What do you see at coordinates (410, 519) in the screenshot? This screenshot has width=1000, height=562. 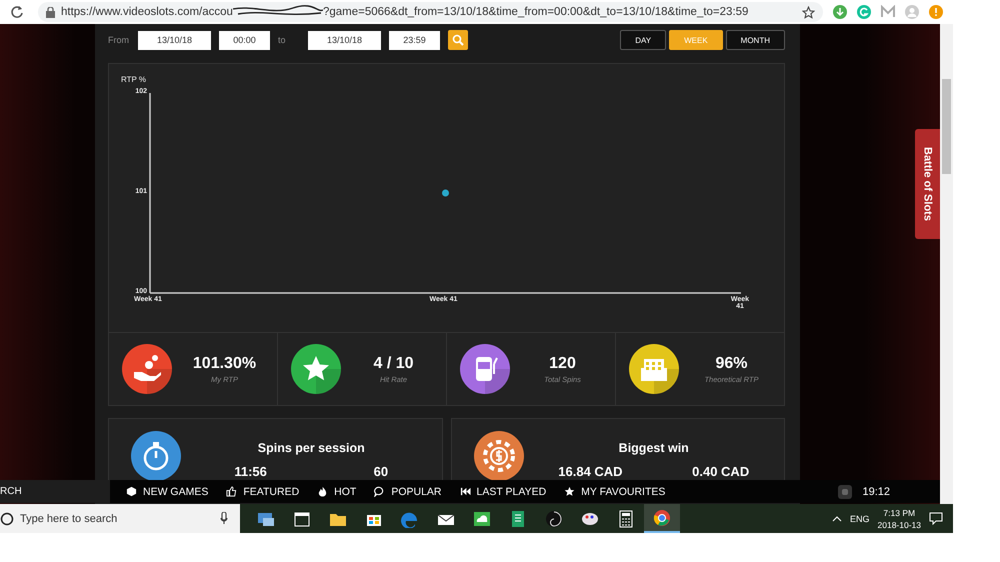 I see `edge-icon` at bounding box center [410, 519].